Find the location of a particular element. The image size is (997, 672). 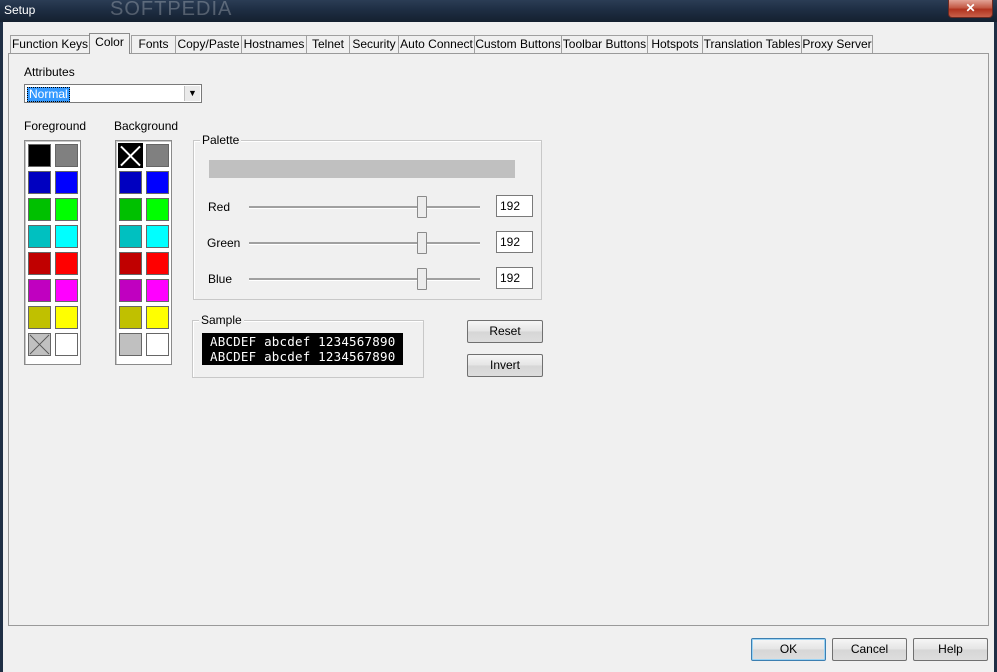

watermark: SOFTPEDIA is located at coordinates (171, 10).